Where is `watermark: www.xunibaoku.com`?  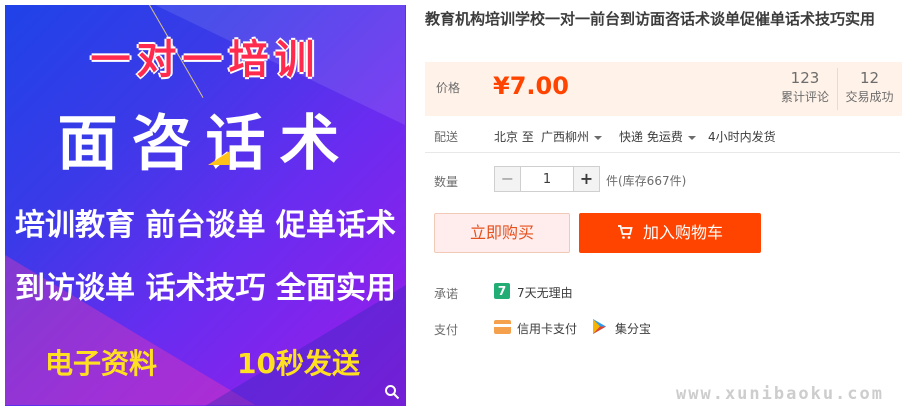 watermark: www.xunibaoku.com is located at coordinates (780, 394).